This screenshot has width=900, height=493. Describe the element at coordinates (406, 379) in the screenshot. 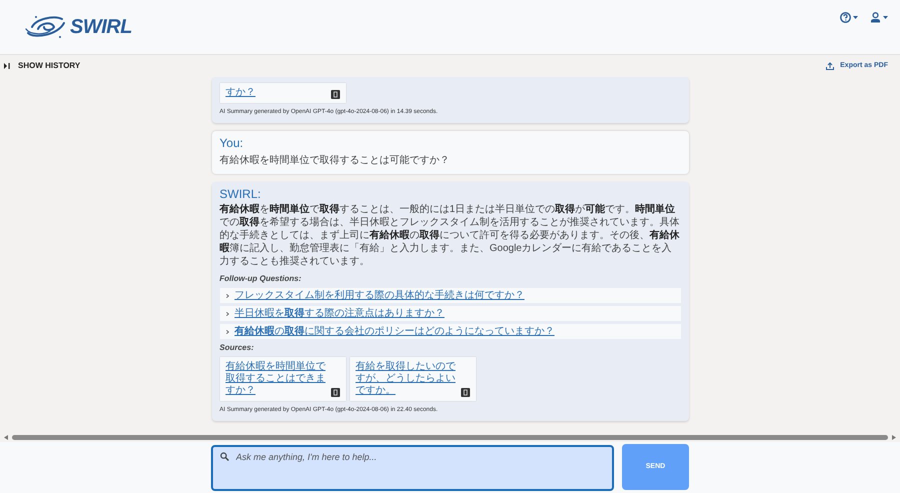

I see `source-link: 有給を取得したいのですが、どうしたらよいですか。` at that location.